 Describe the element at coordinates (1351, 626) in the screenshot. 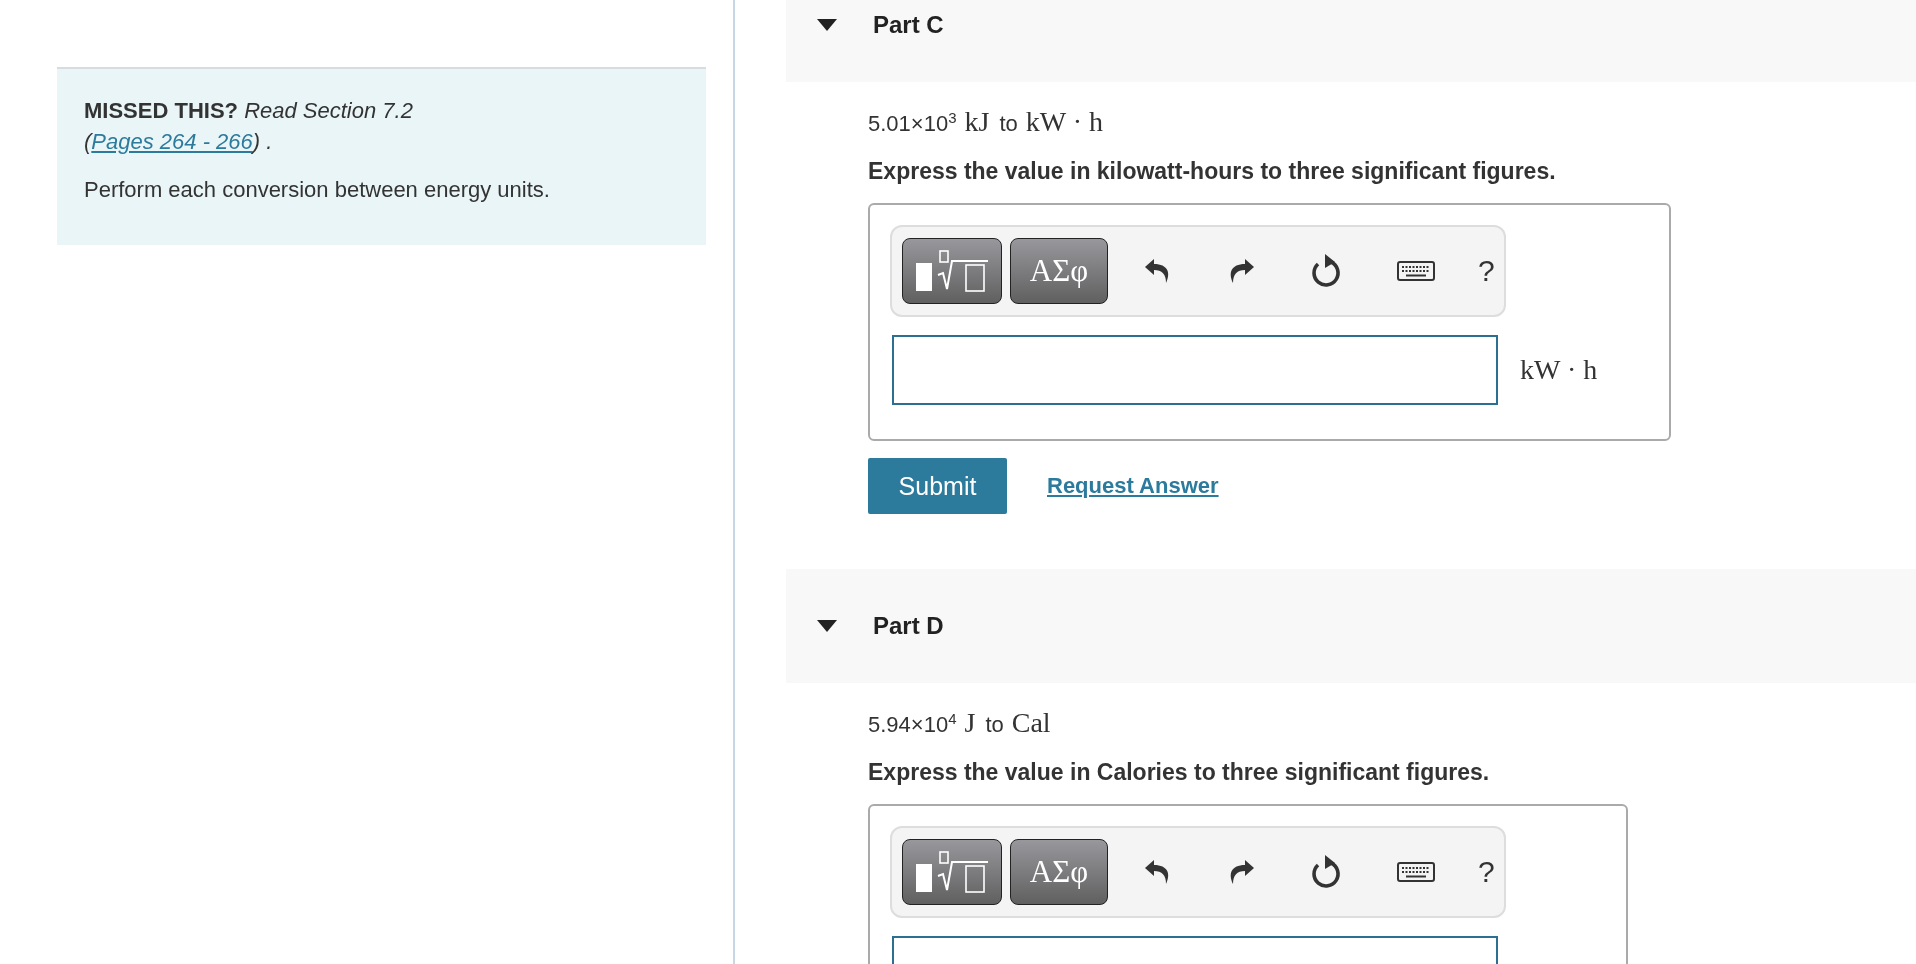

I see `part-header: Part D` at that location.